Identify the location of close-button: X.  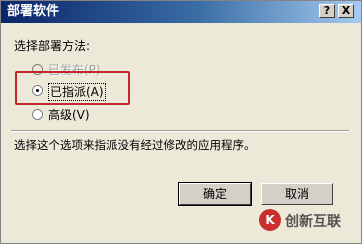
(346, 11).